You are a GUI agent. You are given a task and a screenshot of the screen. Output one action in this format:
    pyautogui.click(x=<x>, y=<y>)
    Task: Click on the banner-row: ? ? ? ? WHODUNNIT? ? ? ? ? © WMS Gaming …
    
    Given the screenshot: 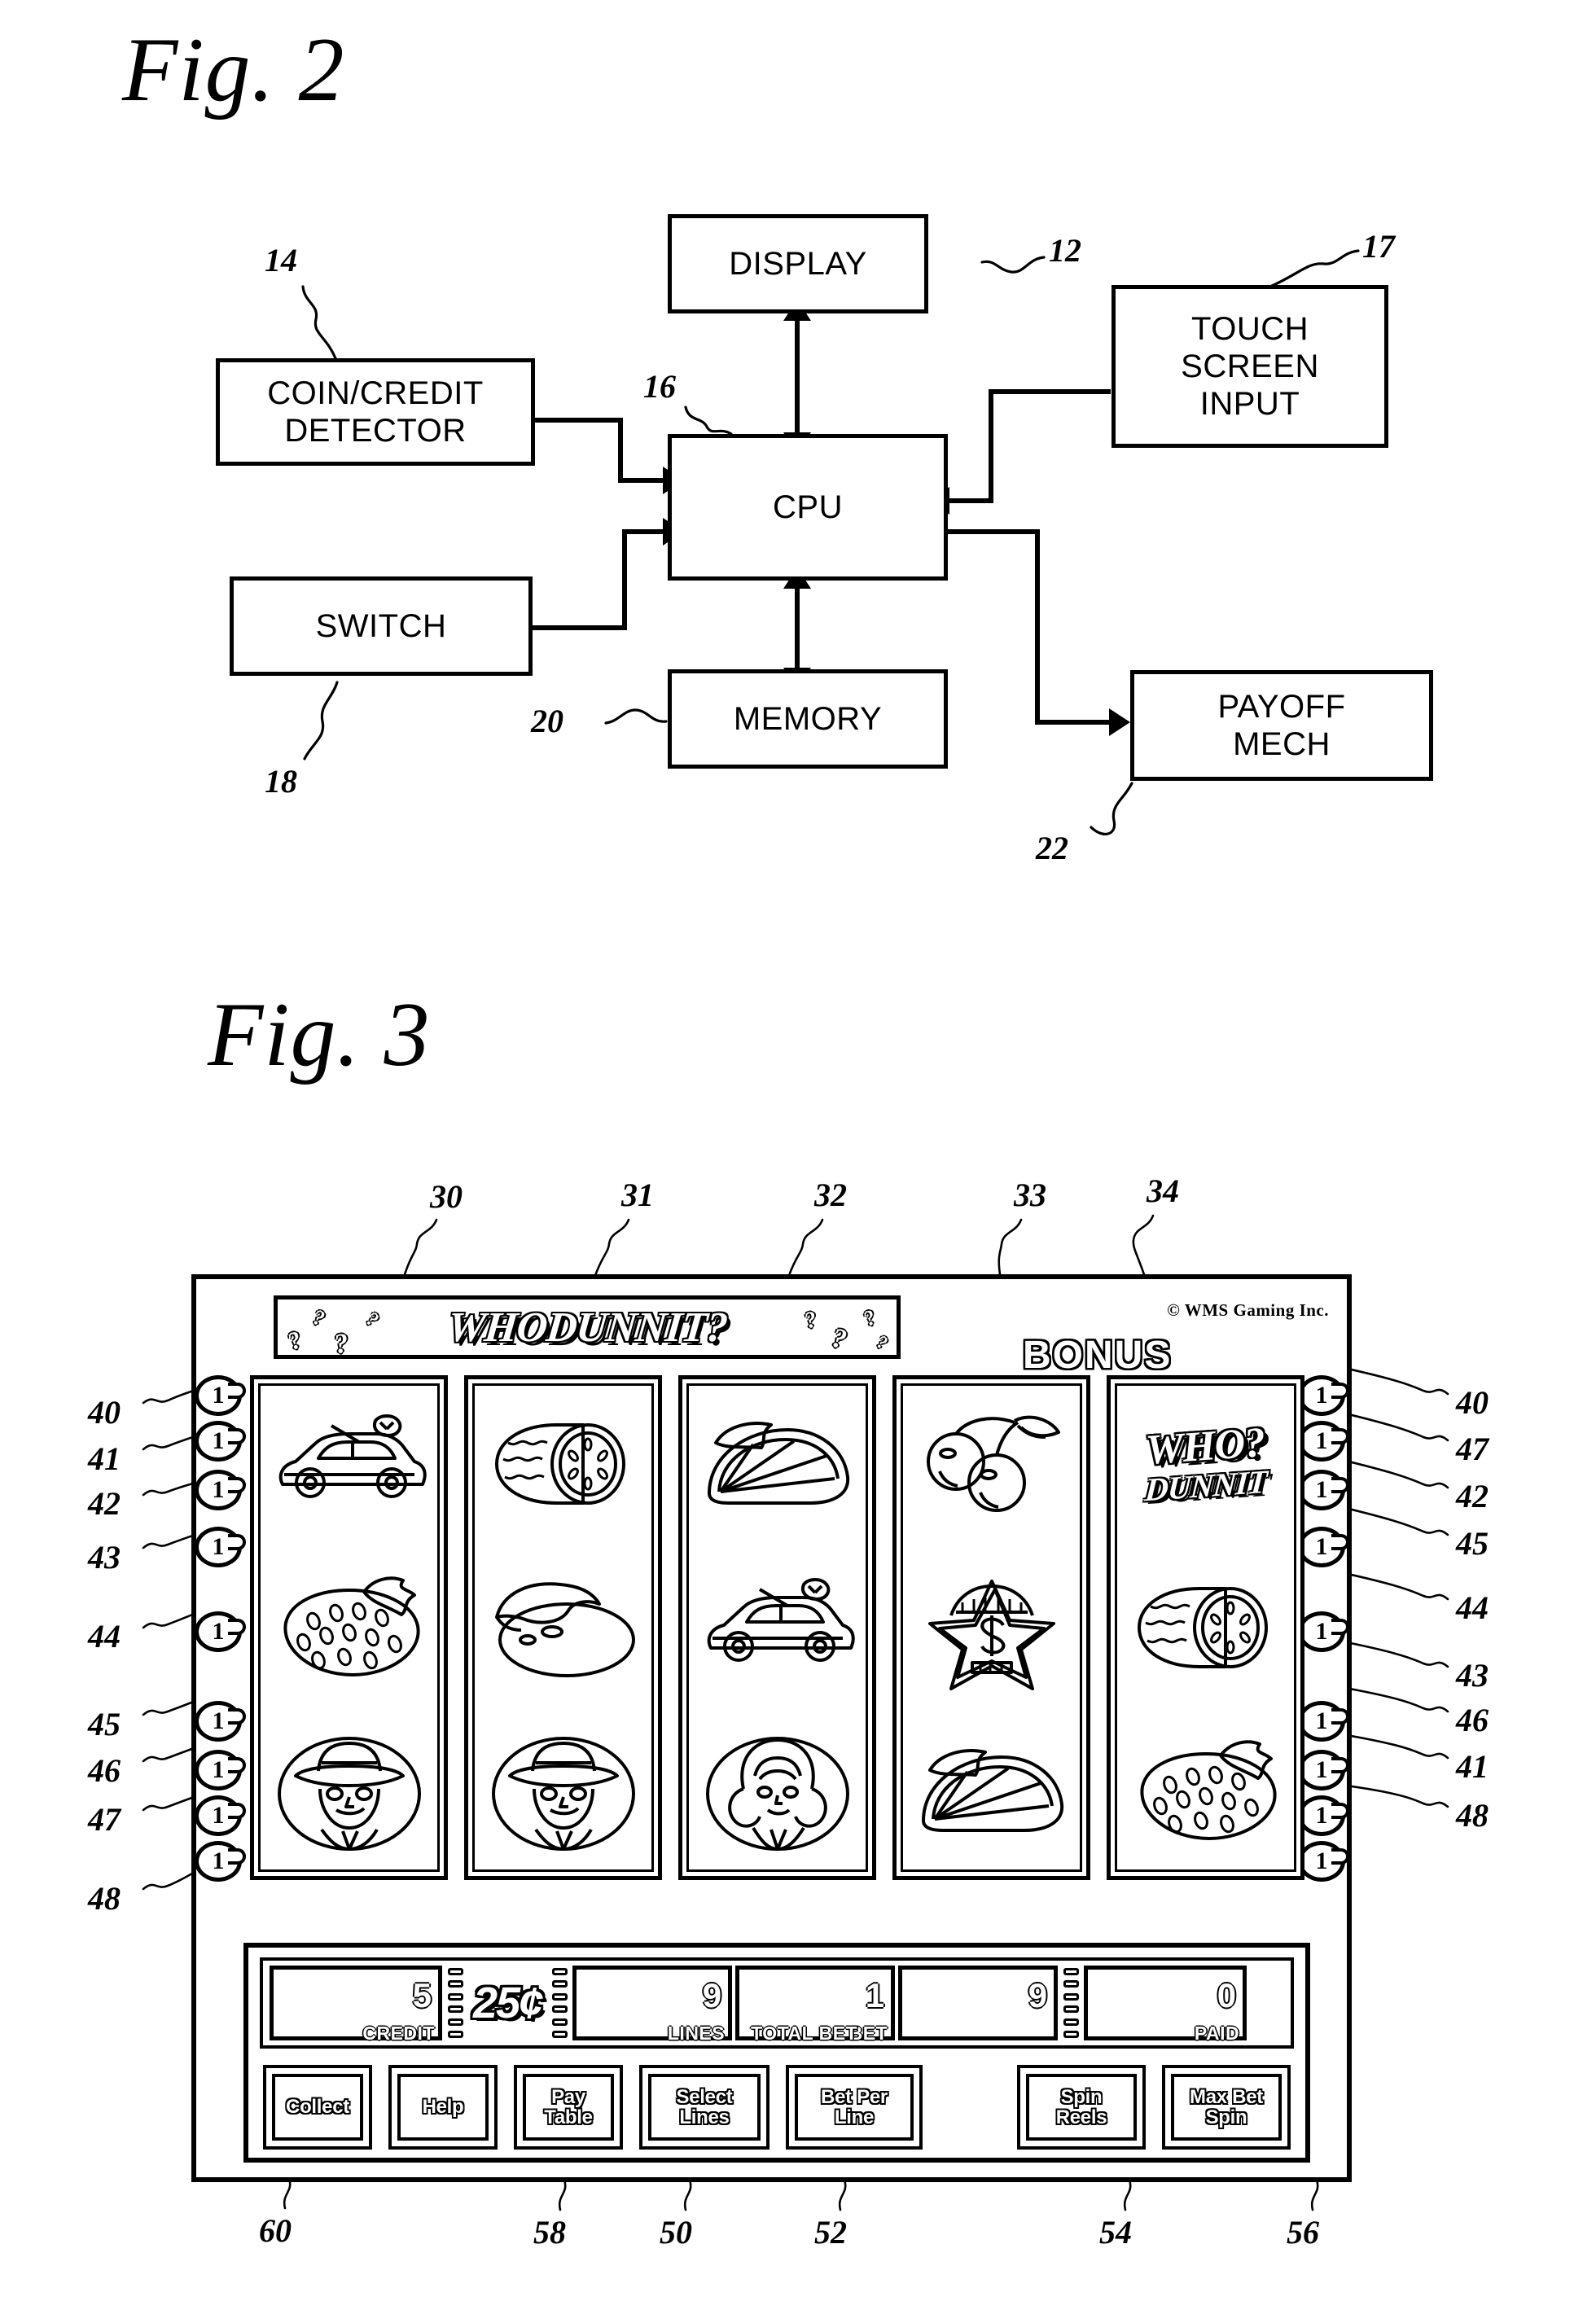 What is the action you would take?
    pyautogui.click(x=771, y=1324)
    